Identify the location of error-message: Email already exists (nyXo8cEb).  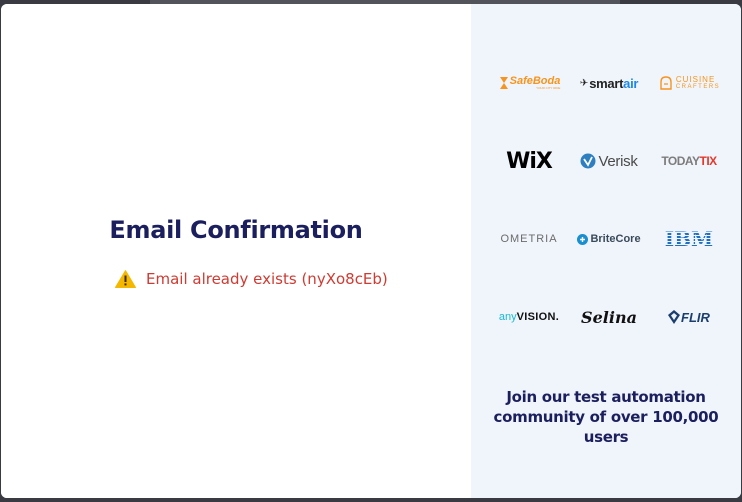
(251, 279).